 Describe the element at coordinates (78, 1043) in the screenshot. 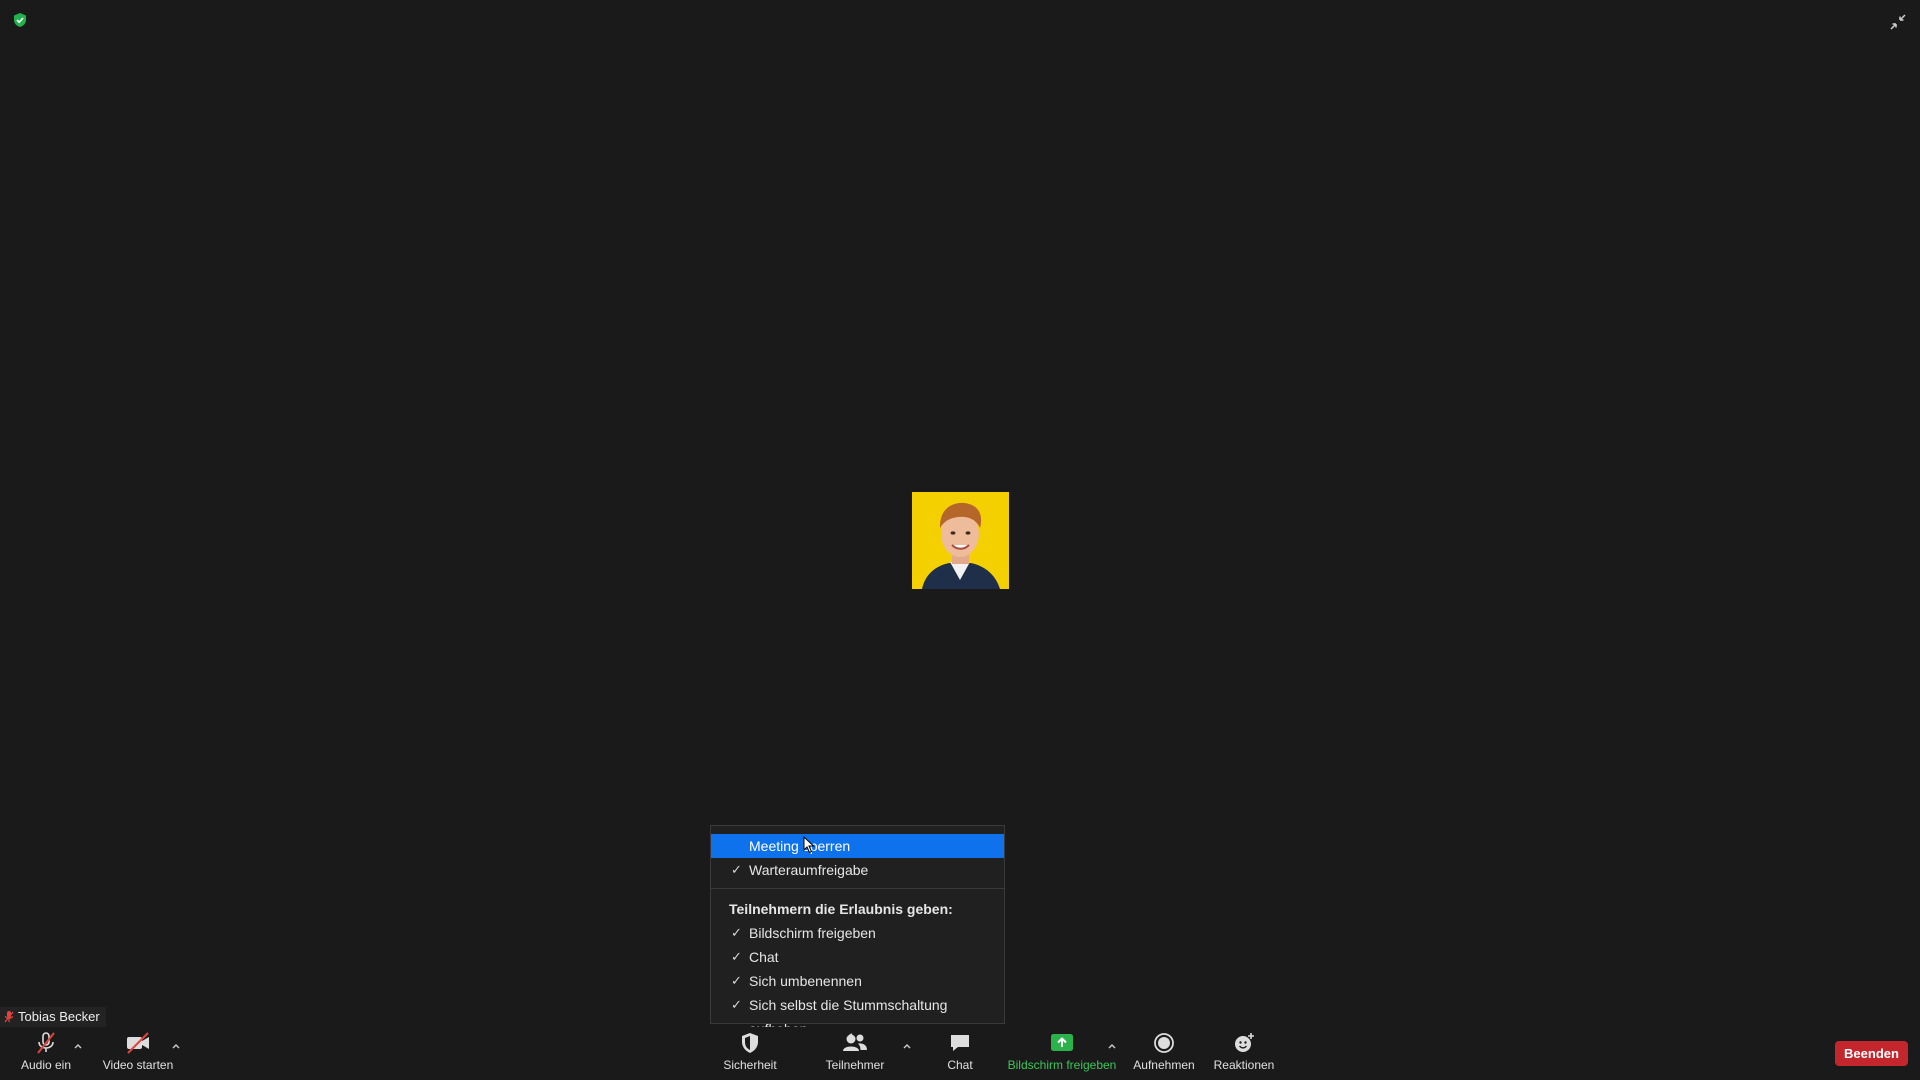

I see `audio-options-caret-icon` at that location.